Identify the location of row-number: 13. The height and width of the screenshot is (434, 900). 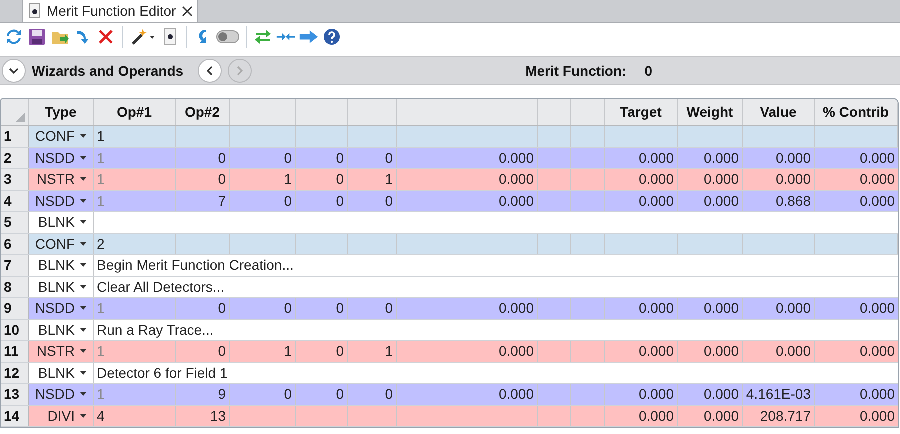
(15, 394).